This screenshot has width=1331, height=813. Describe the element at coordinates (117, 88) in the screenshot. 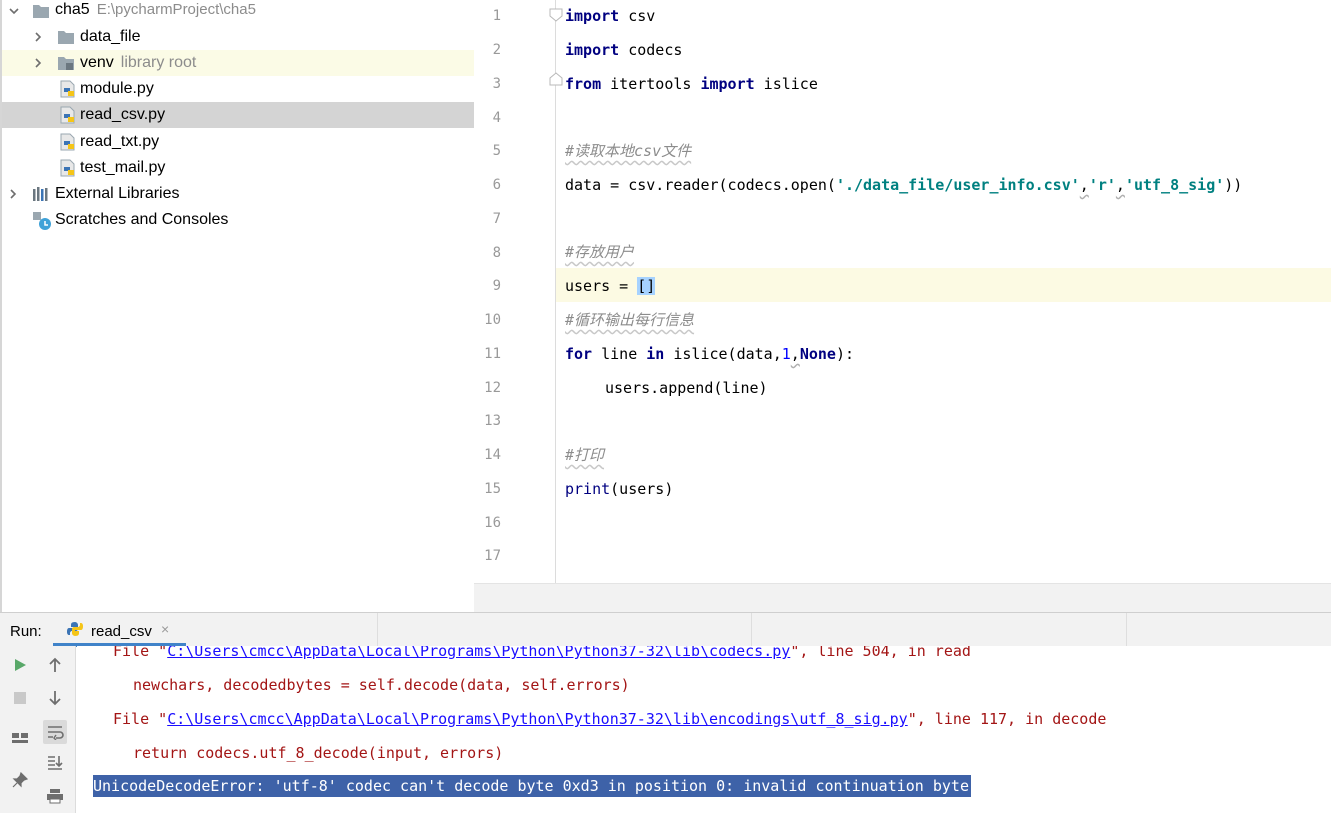

I see `tree-item-label: module.py` at that location.